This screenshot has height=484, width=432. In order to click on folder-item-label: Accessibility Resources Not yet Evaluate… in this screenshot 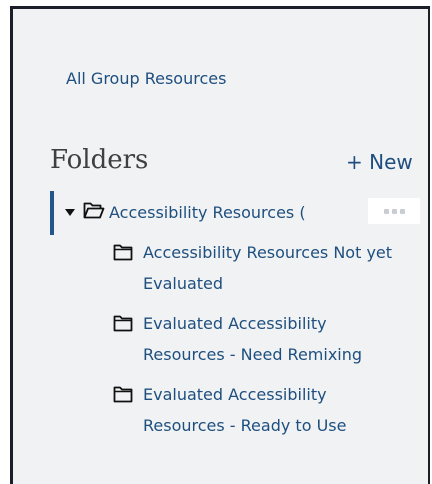, I will do `click(277, 268)`.